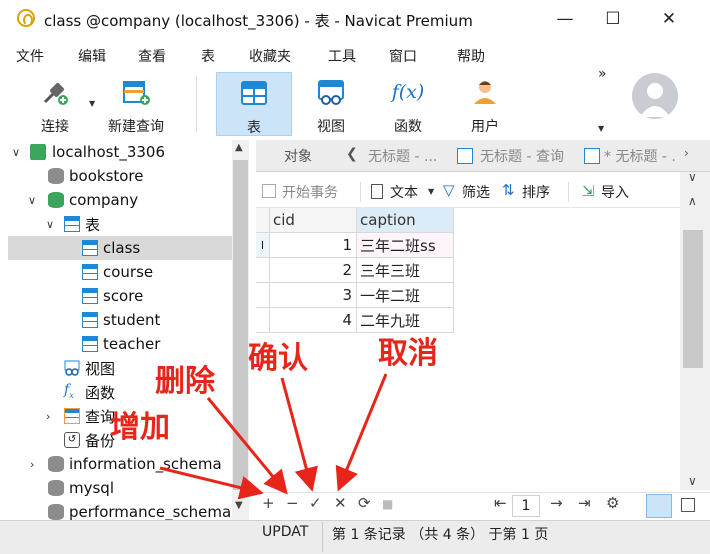  I want to click on arrow-to-cancel, so click(361, 432).